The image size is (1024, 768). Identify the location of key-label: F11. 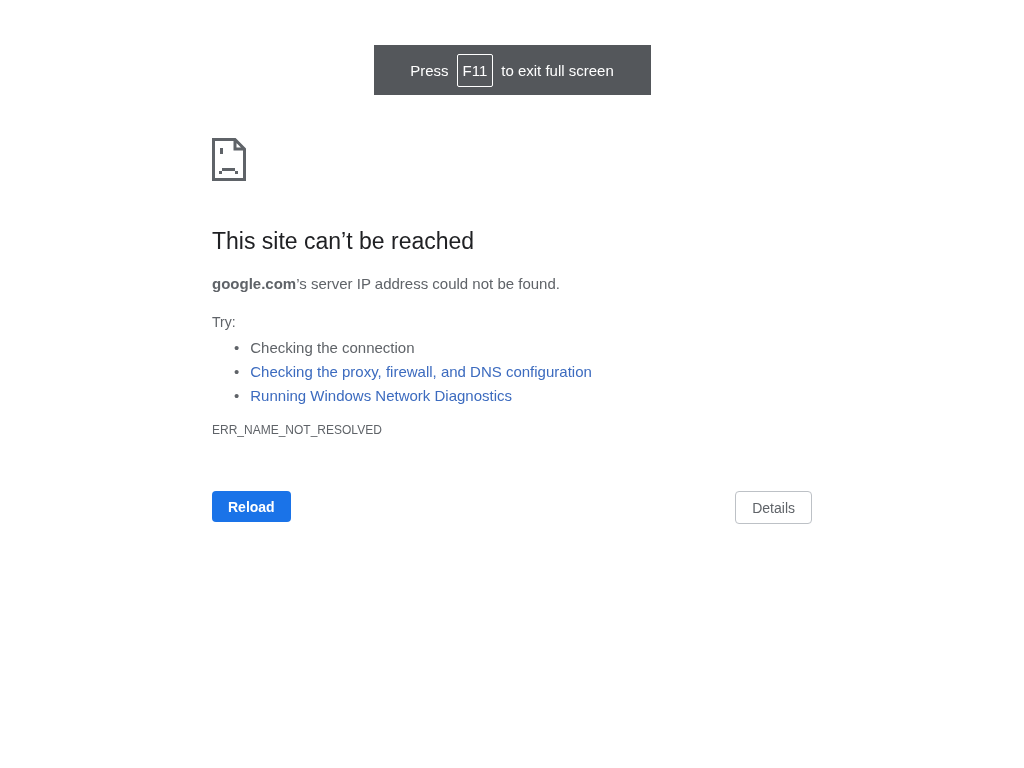
(475, 70).